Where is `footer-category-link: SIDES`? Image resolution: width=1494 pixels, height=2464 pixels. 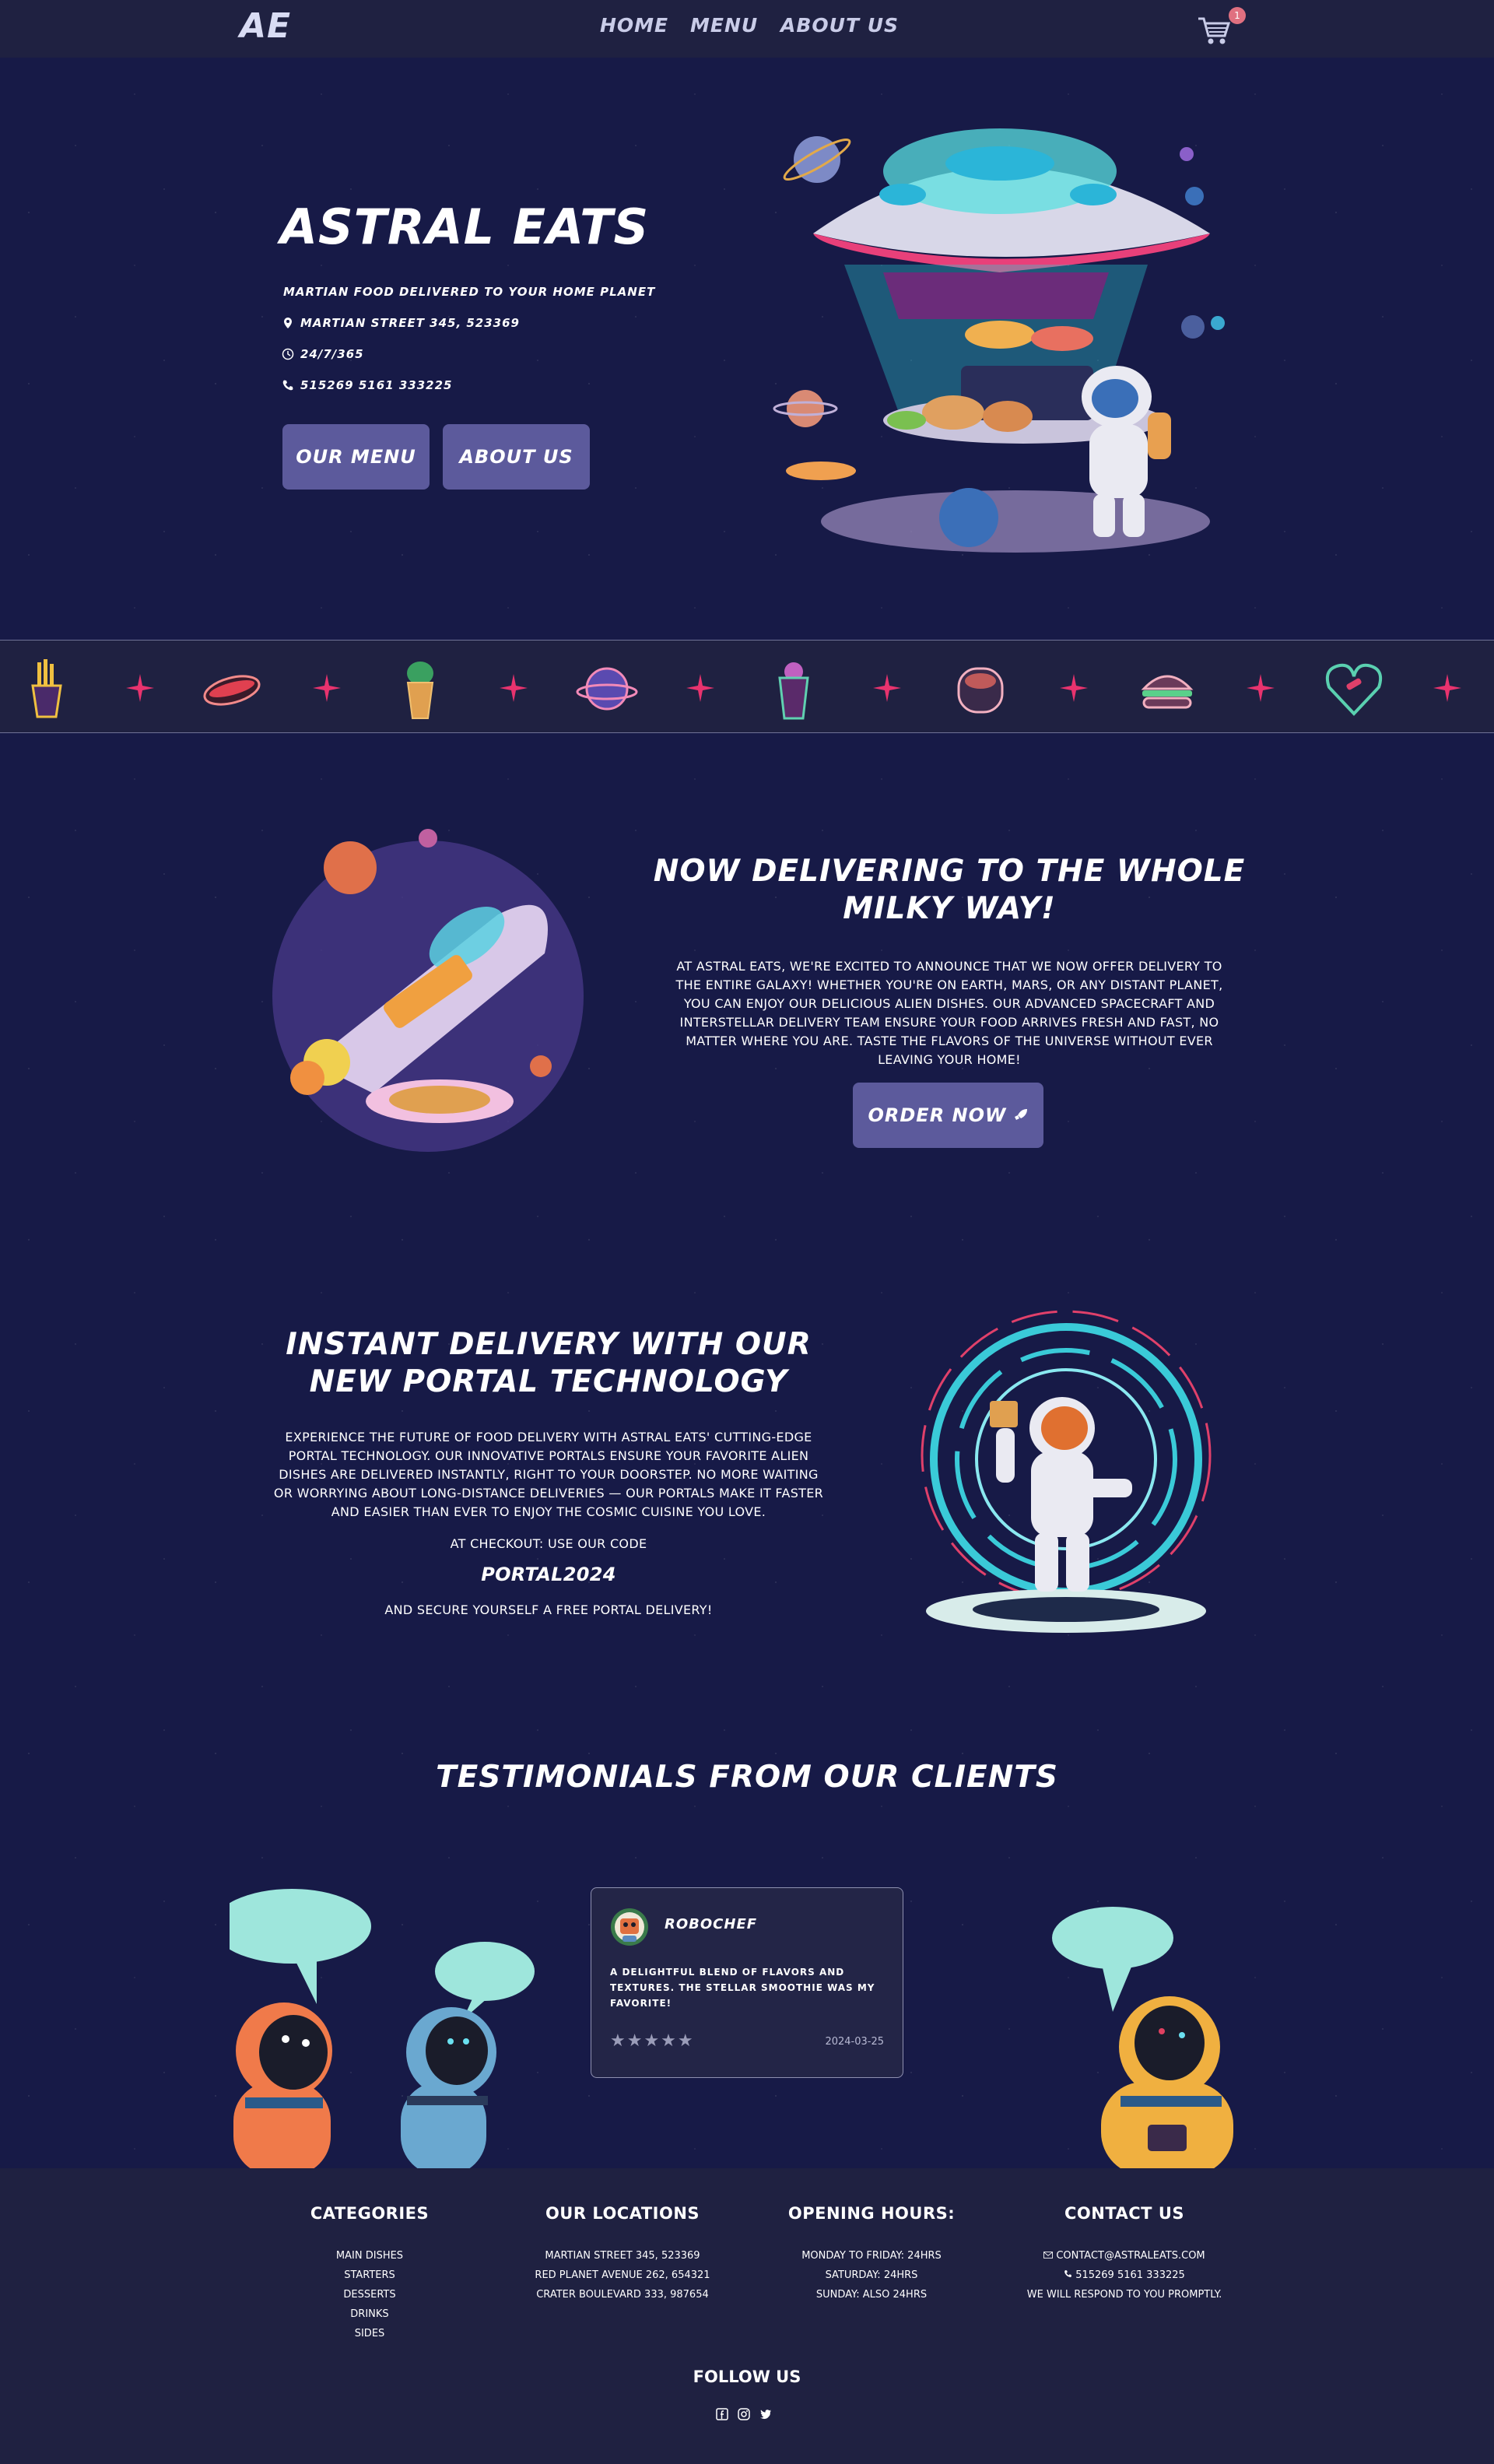
footer-category-link: SIDES is located at coordinates (369, 2333).